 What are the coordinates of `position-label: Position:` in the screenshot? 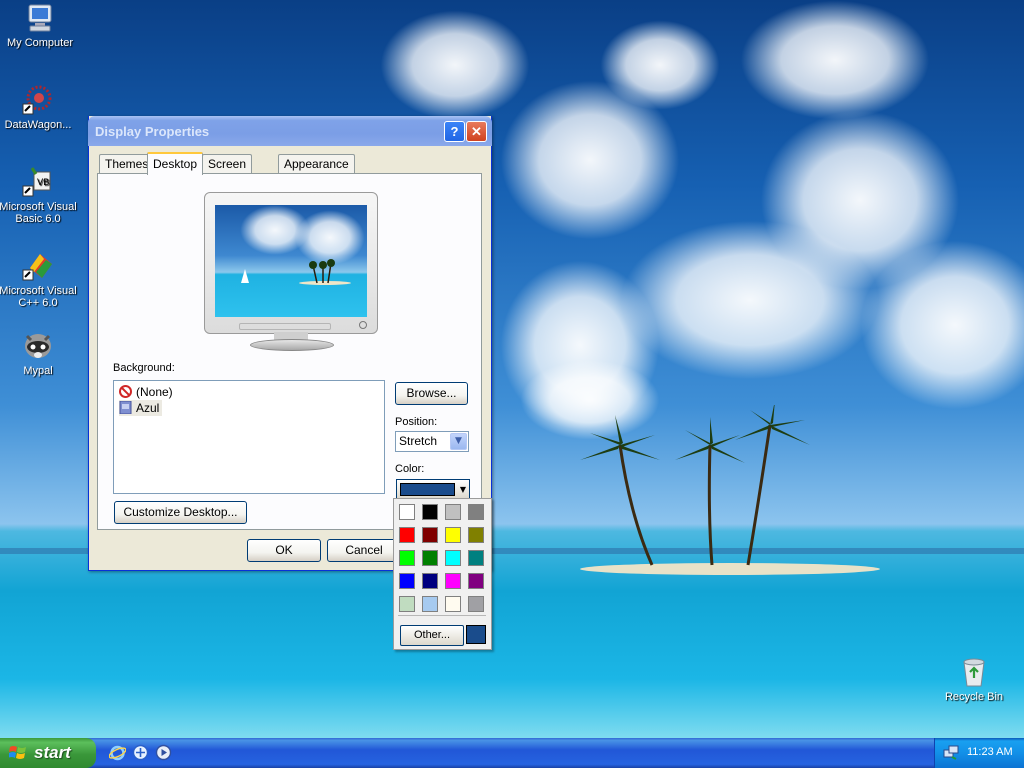 It's located at (416, 422).